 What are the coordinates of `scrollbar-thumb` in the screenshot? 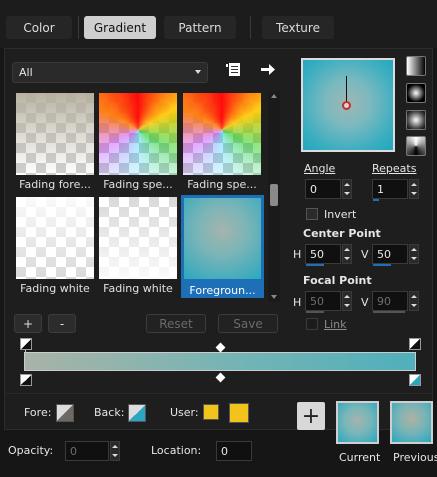 It's located at (274, 195).